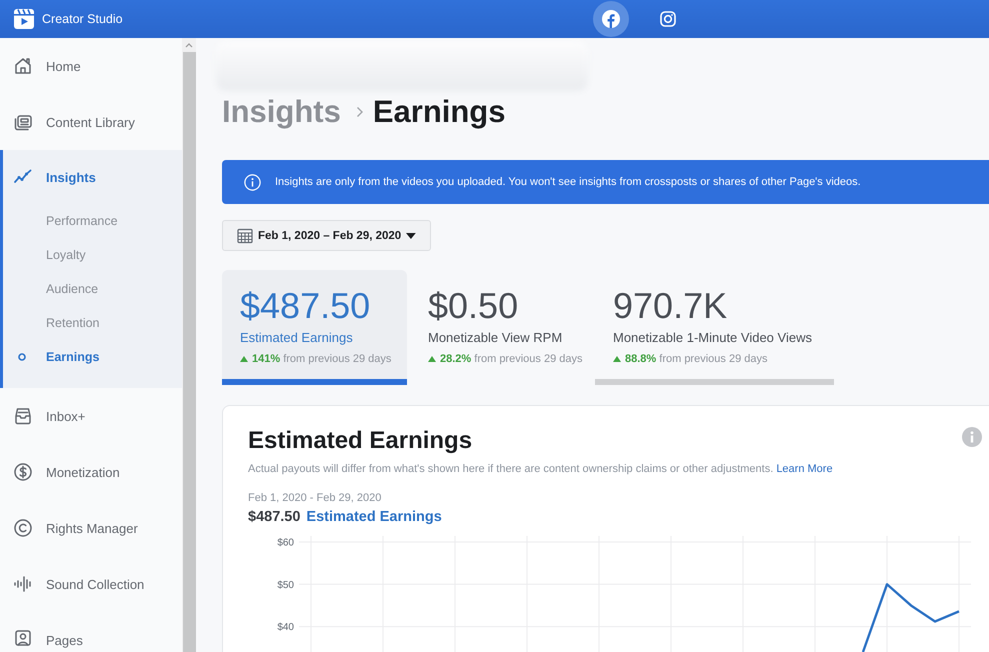  I want to click on card-title: Estimated Earnings, so click(360, 441).